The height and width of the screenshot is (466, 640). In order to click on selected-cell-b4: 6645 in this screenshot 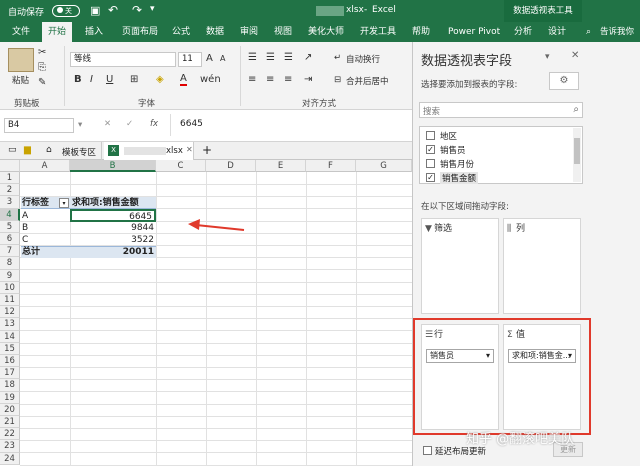, I will do `click(113, 215)`.